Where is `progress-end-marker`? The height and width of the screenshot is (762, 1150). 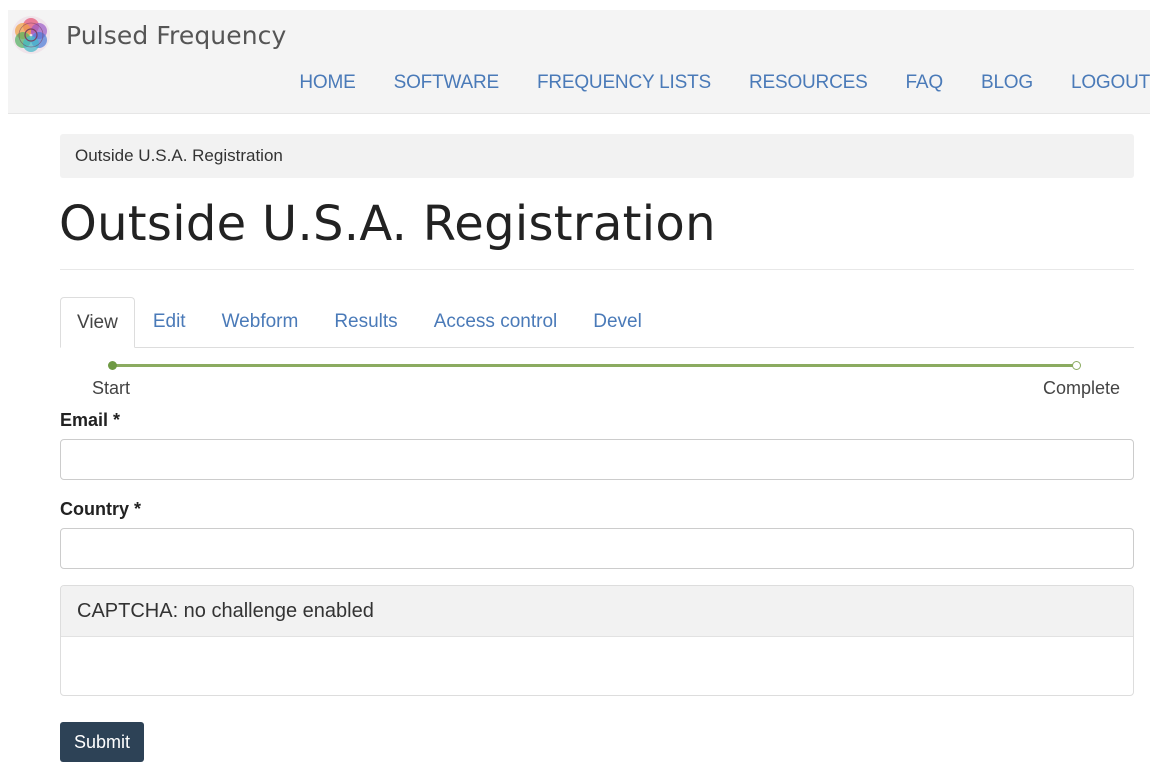
progress-end-marker is located at coordinates (1076, 365).